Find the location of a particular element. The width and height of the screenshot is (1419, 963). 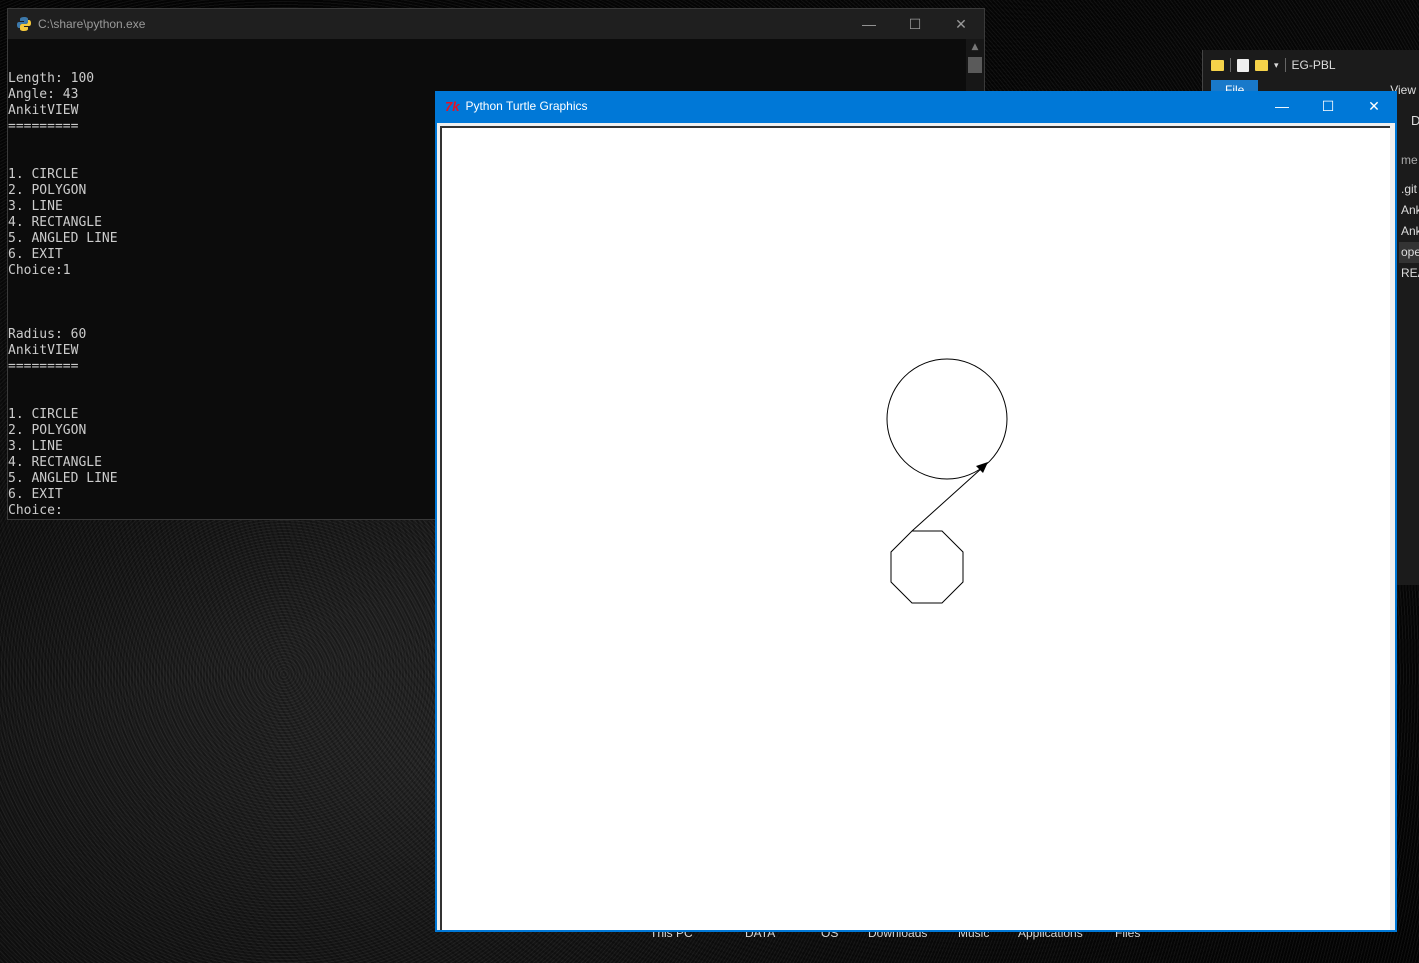

folder-icon is located at coordinates (1217, 65).